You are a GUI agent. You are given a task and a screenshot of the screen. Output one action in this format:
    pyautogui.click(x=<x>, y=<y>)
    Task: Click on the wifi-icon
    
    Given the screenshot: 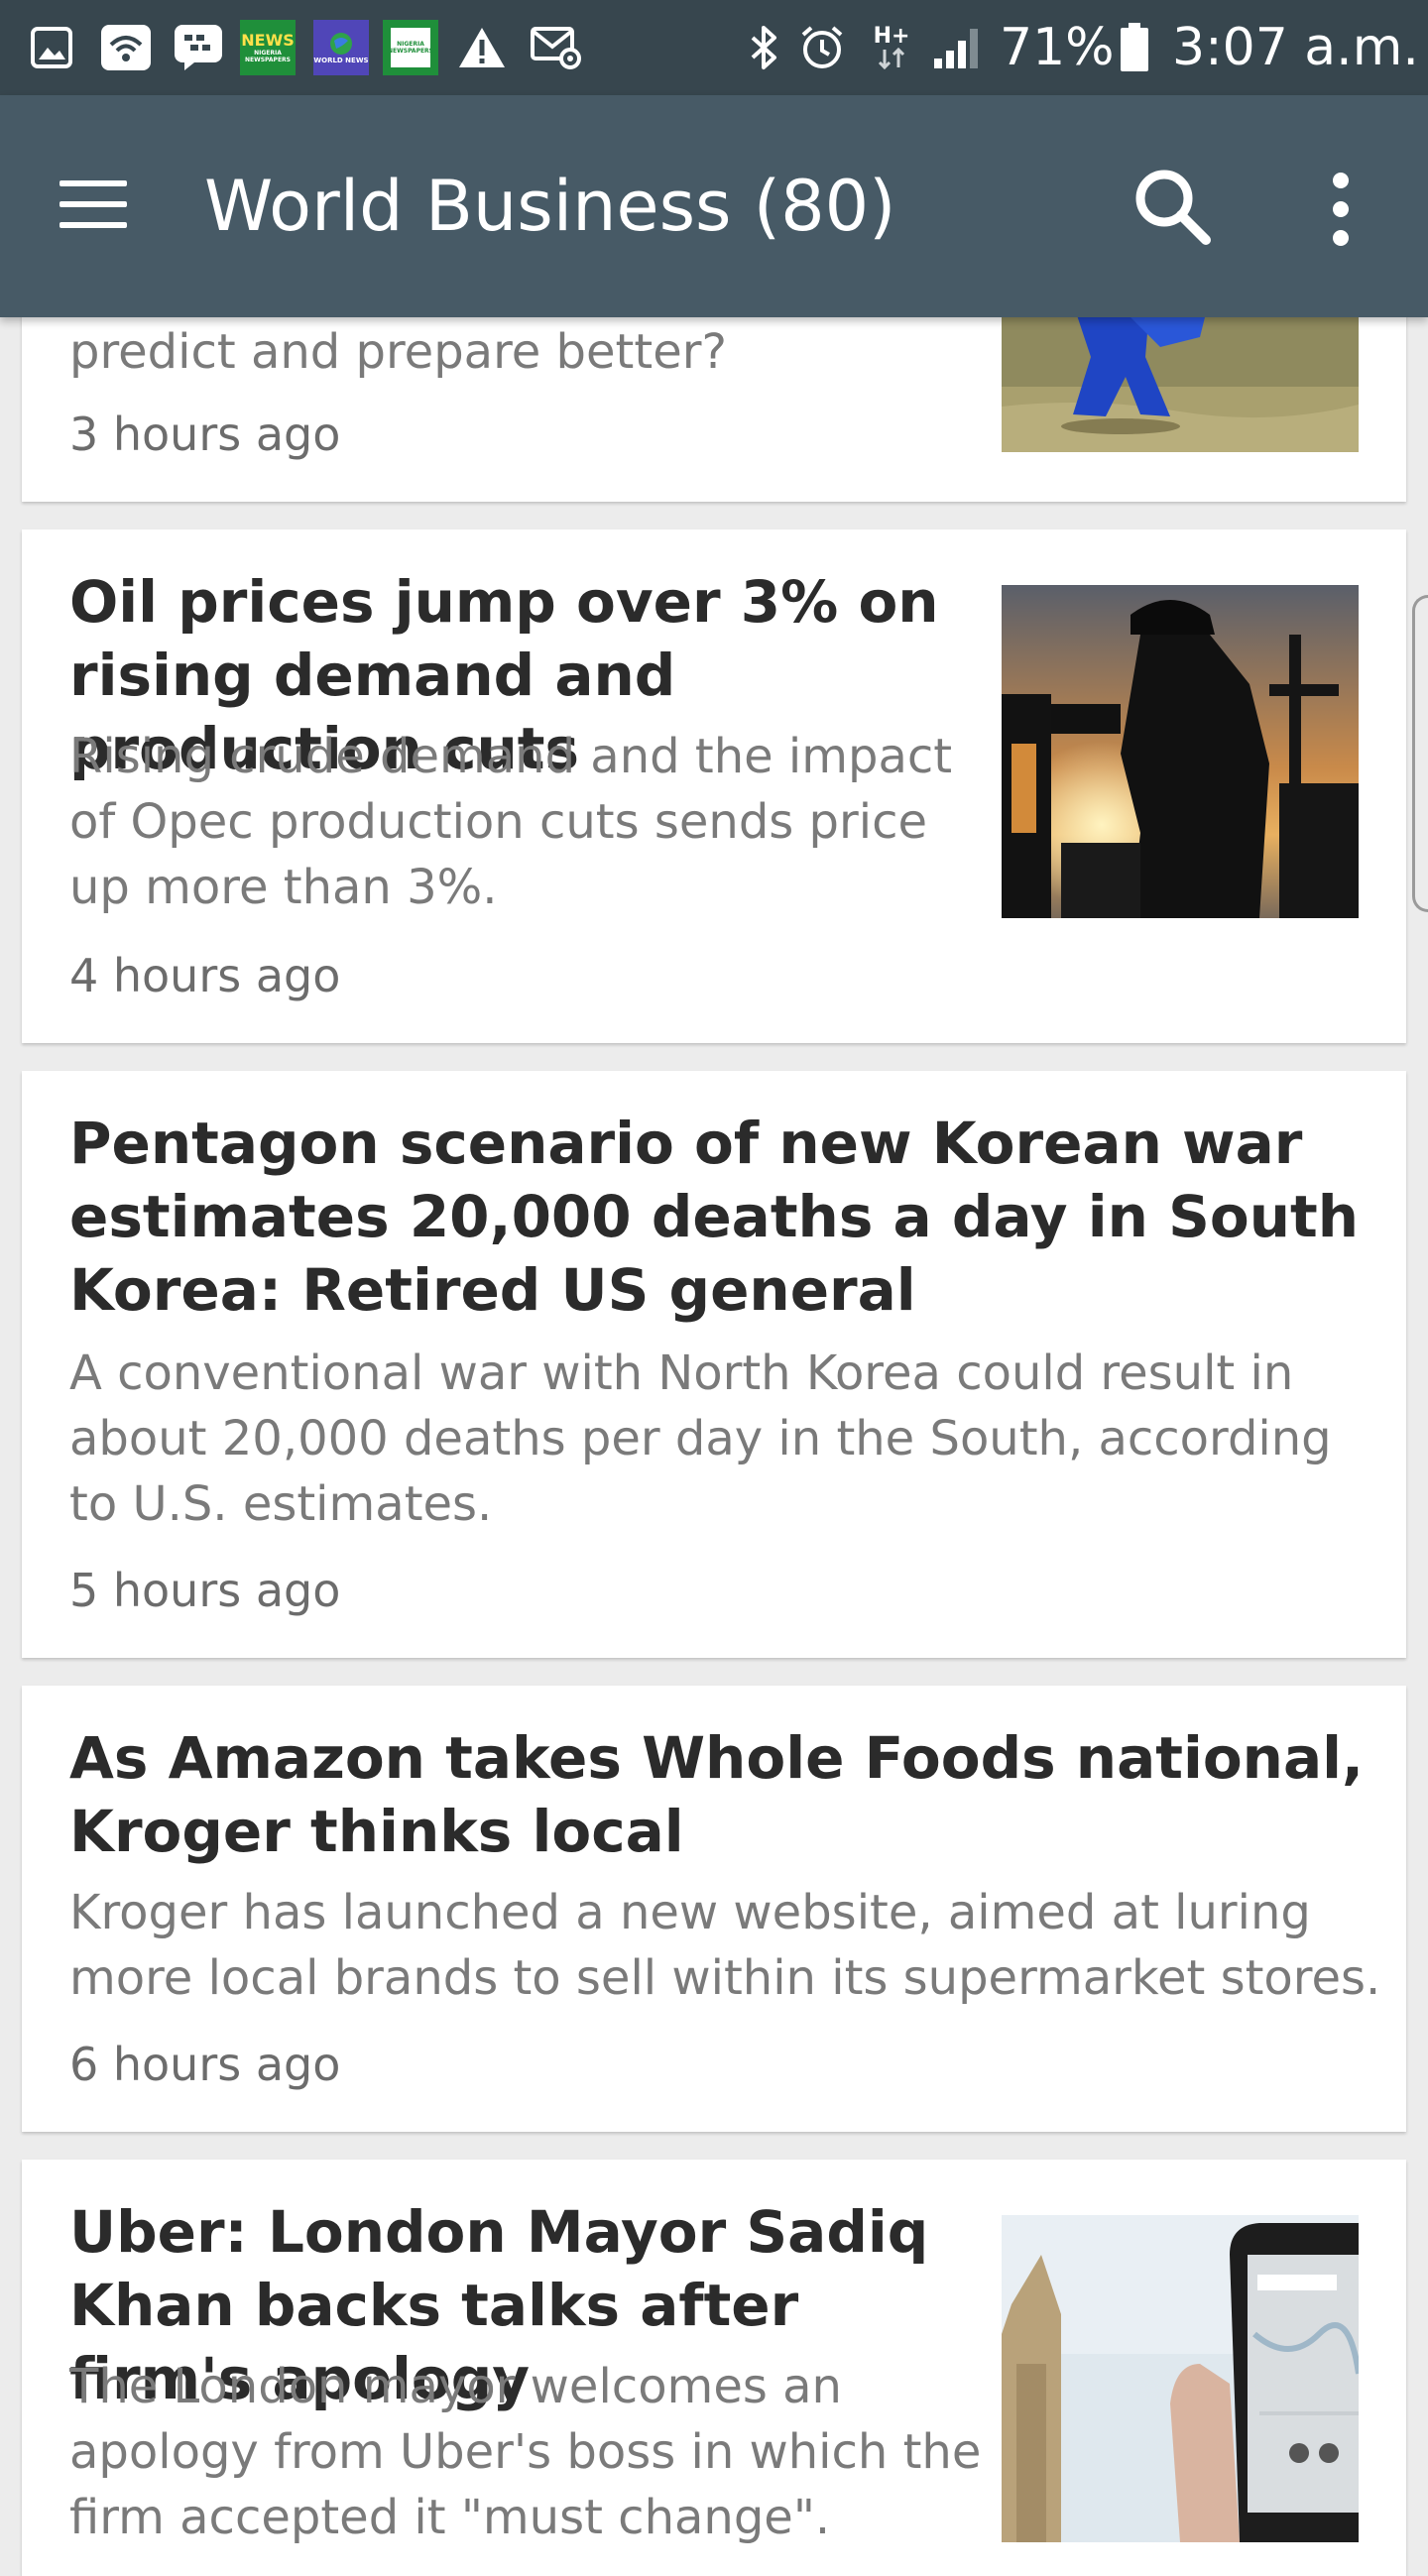 What is the action you would take?
    pyautogui.click(x=126, y=47)
    